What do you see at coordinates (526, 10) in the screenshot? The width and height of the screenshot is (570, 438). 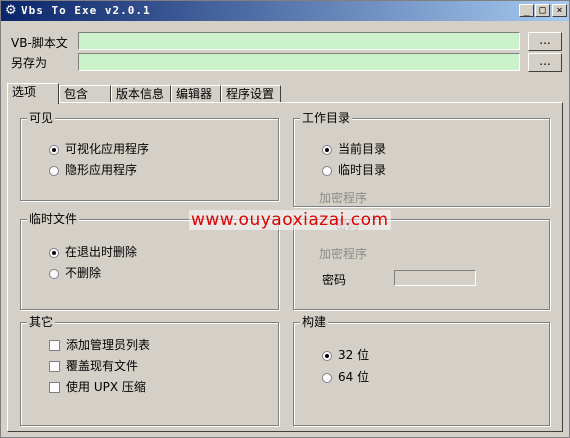 I see `minimize-button: _` at bounding box center [526, 10].